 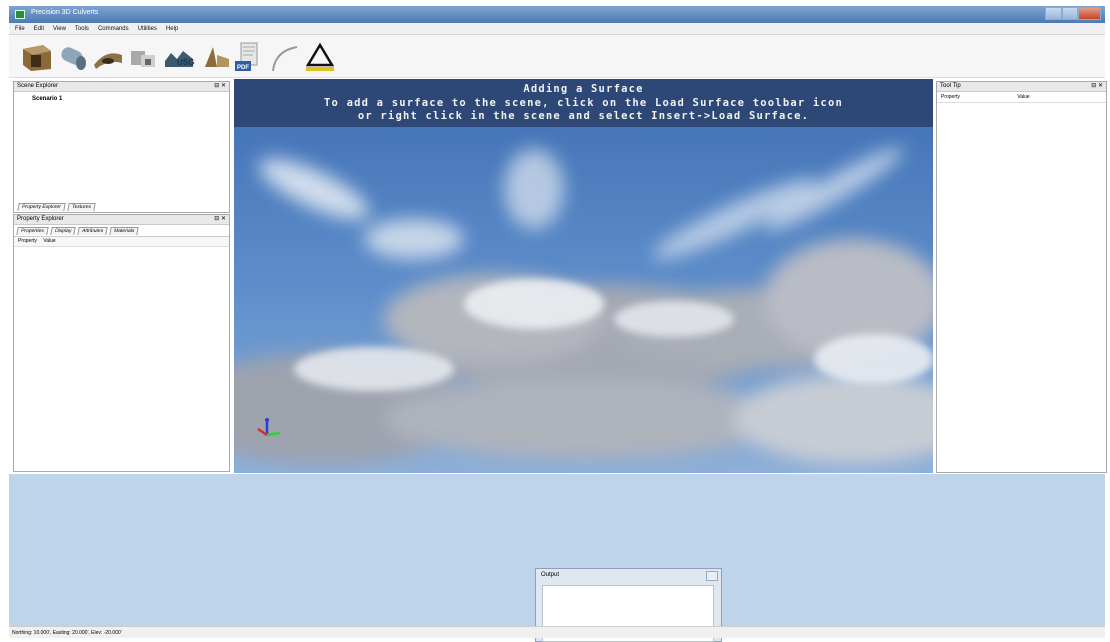 I want to click on property-explorer-tabs: Properties Display Attributes Materials, so click(x=121, y=231).